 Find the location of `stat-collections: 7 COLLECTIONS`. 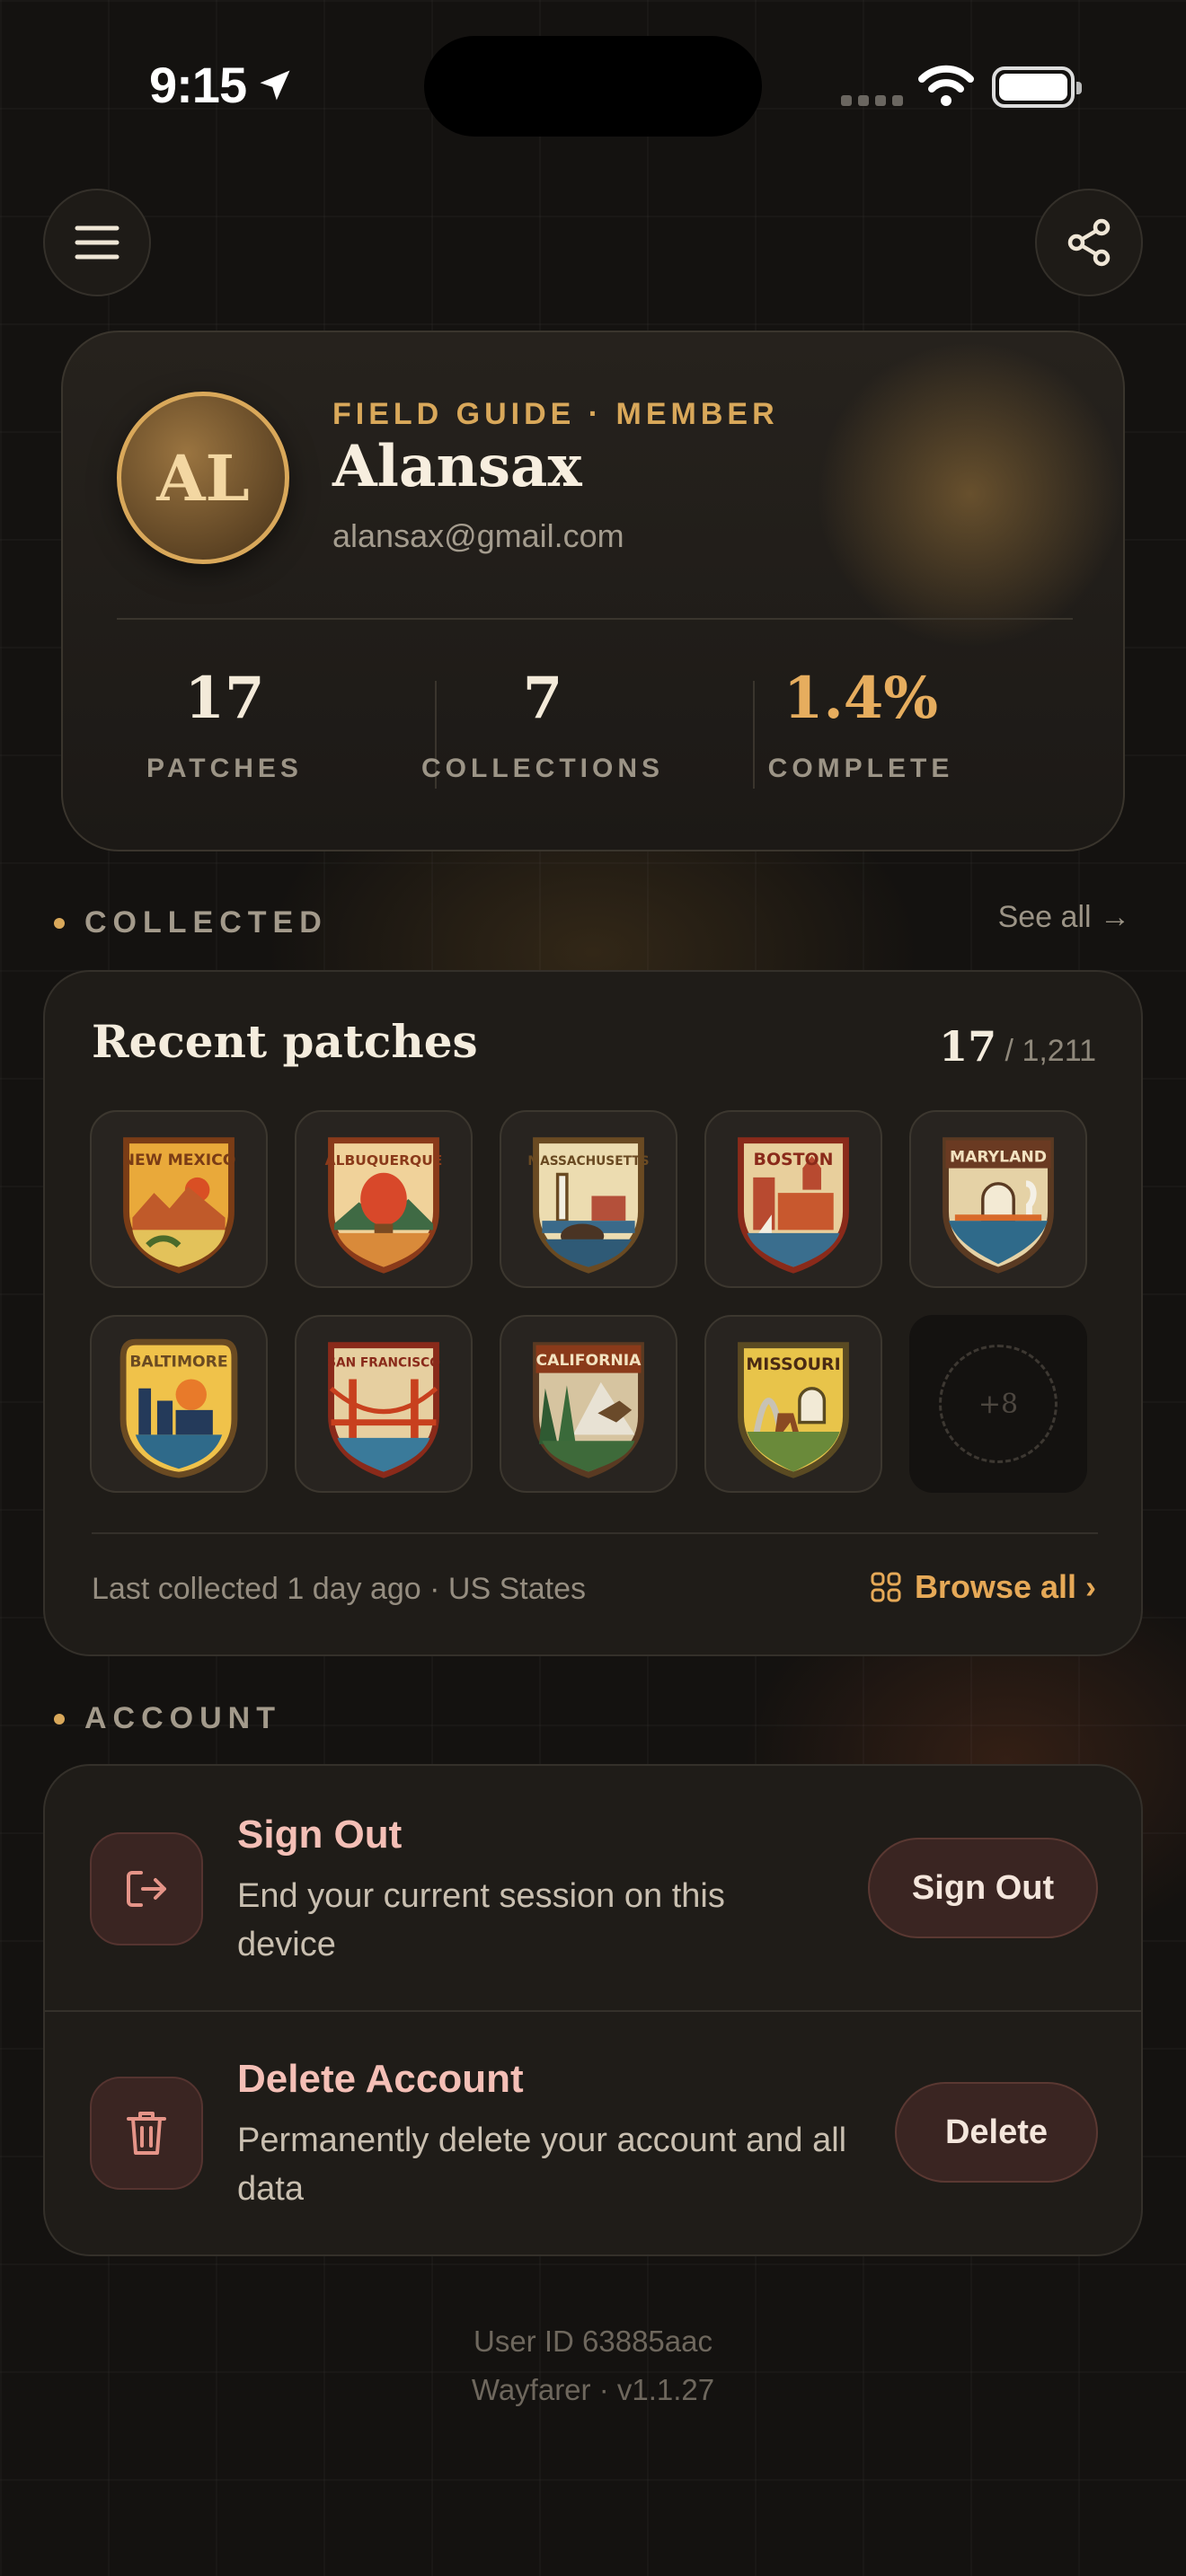

stat-collections: 7 COLLECTIONS is located at coordinates (543, 724).